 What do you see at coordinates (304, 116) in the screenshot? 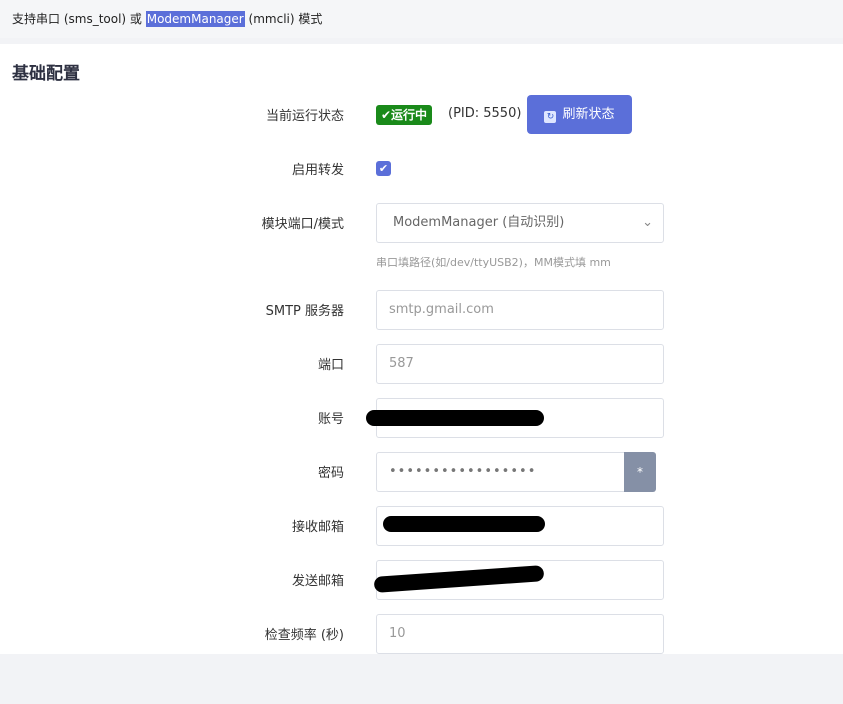
I see `status-label: 当前运行状态` at bounding box center [304, 116].